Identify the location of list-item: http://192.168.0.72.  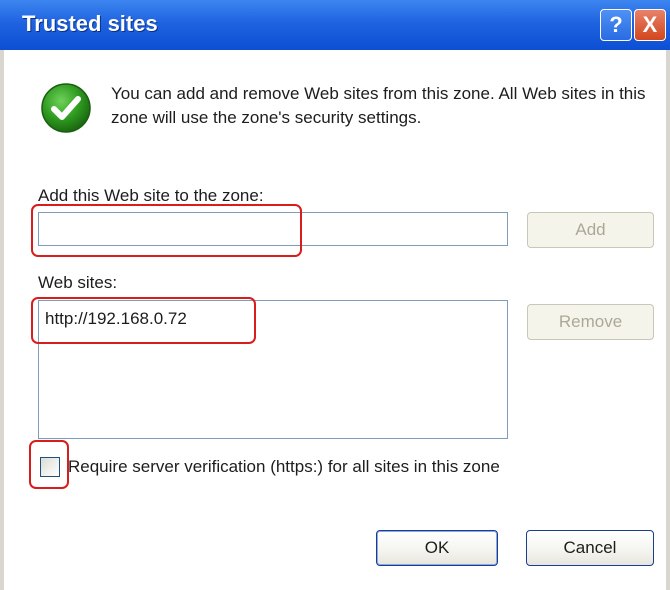
(116, 319).